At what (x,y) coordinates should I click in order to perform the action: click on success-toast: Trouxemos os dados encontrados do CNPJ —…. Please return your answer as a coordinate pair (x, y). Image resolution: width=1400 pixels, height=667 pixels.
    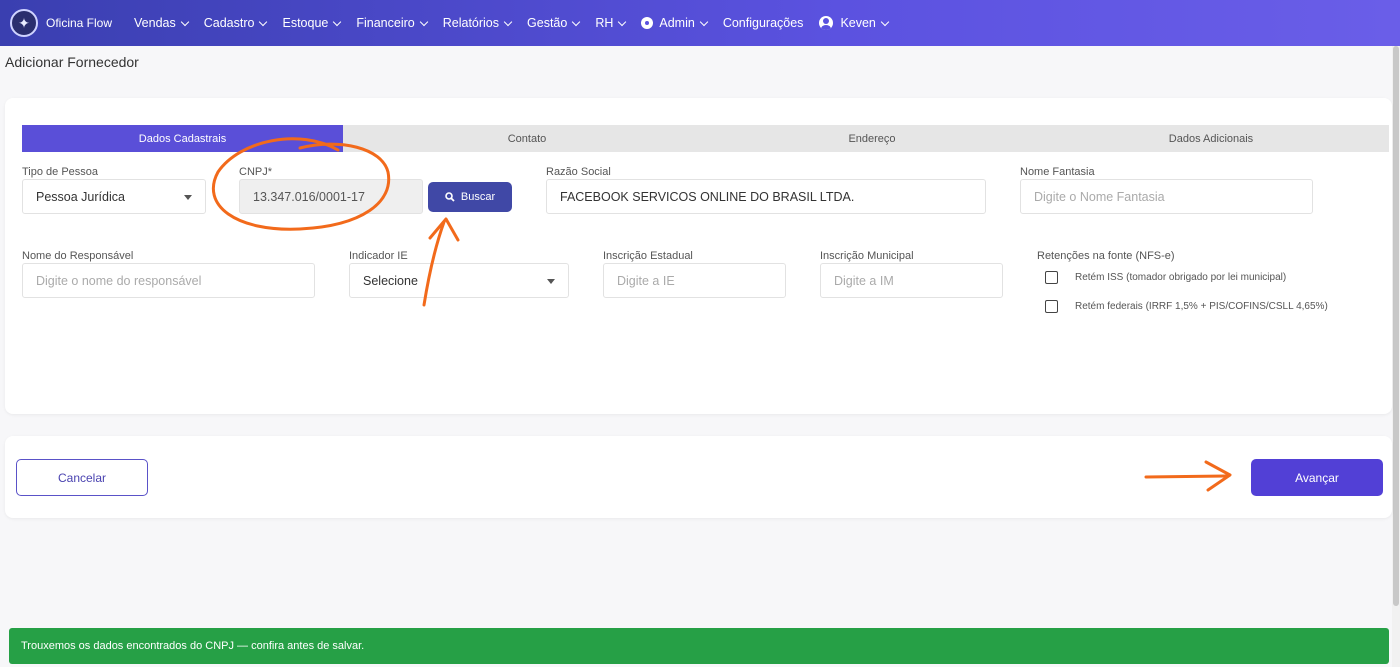
    Looking at the image, I should click on (699, 646).